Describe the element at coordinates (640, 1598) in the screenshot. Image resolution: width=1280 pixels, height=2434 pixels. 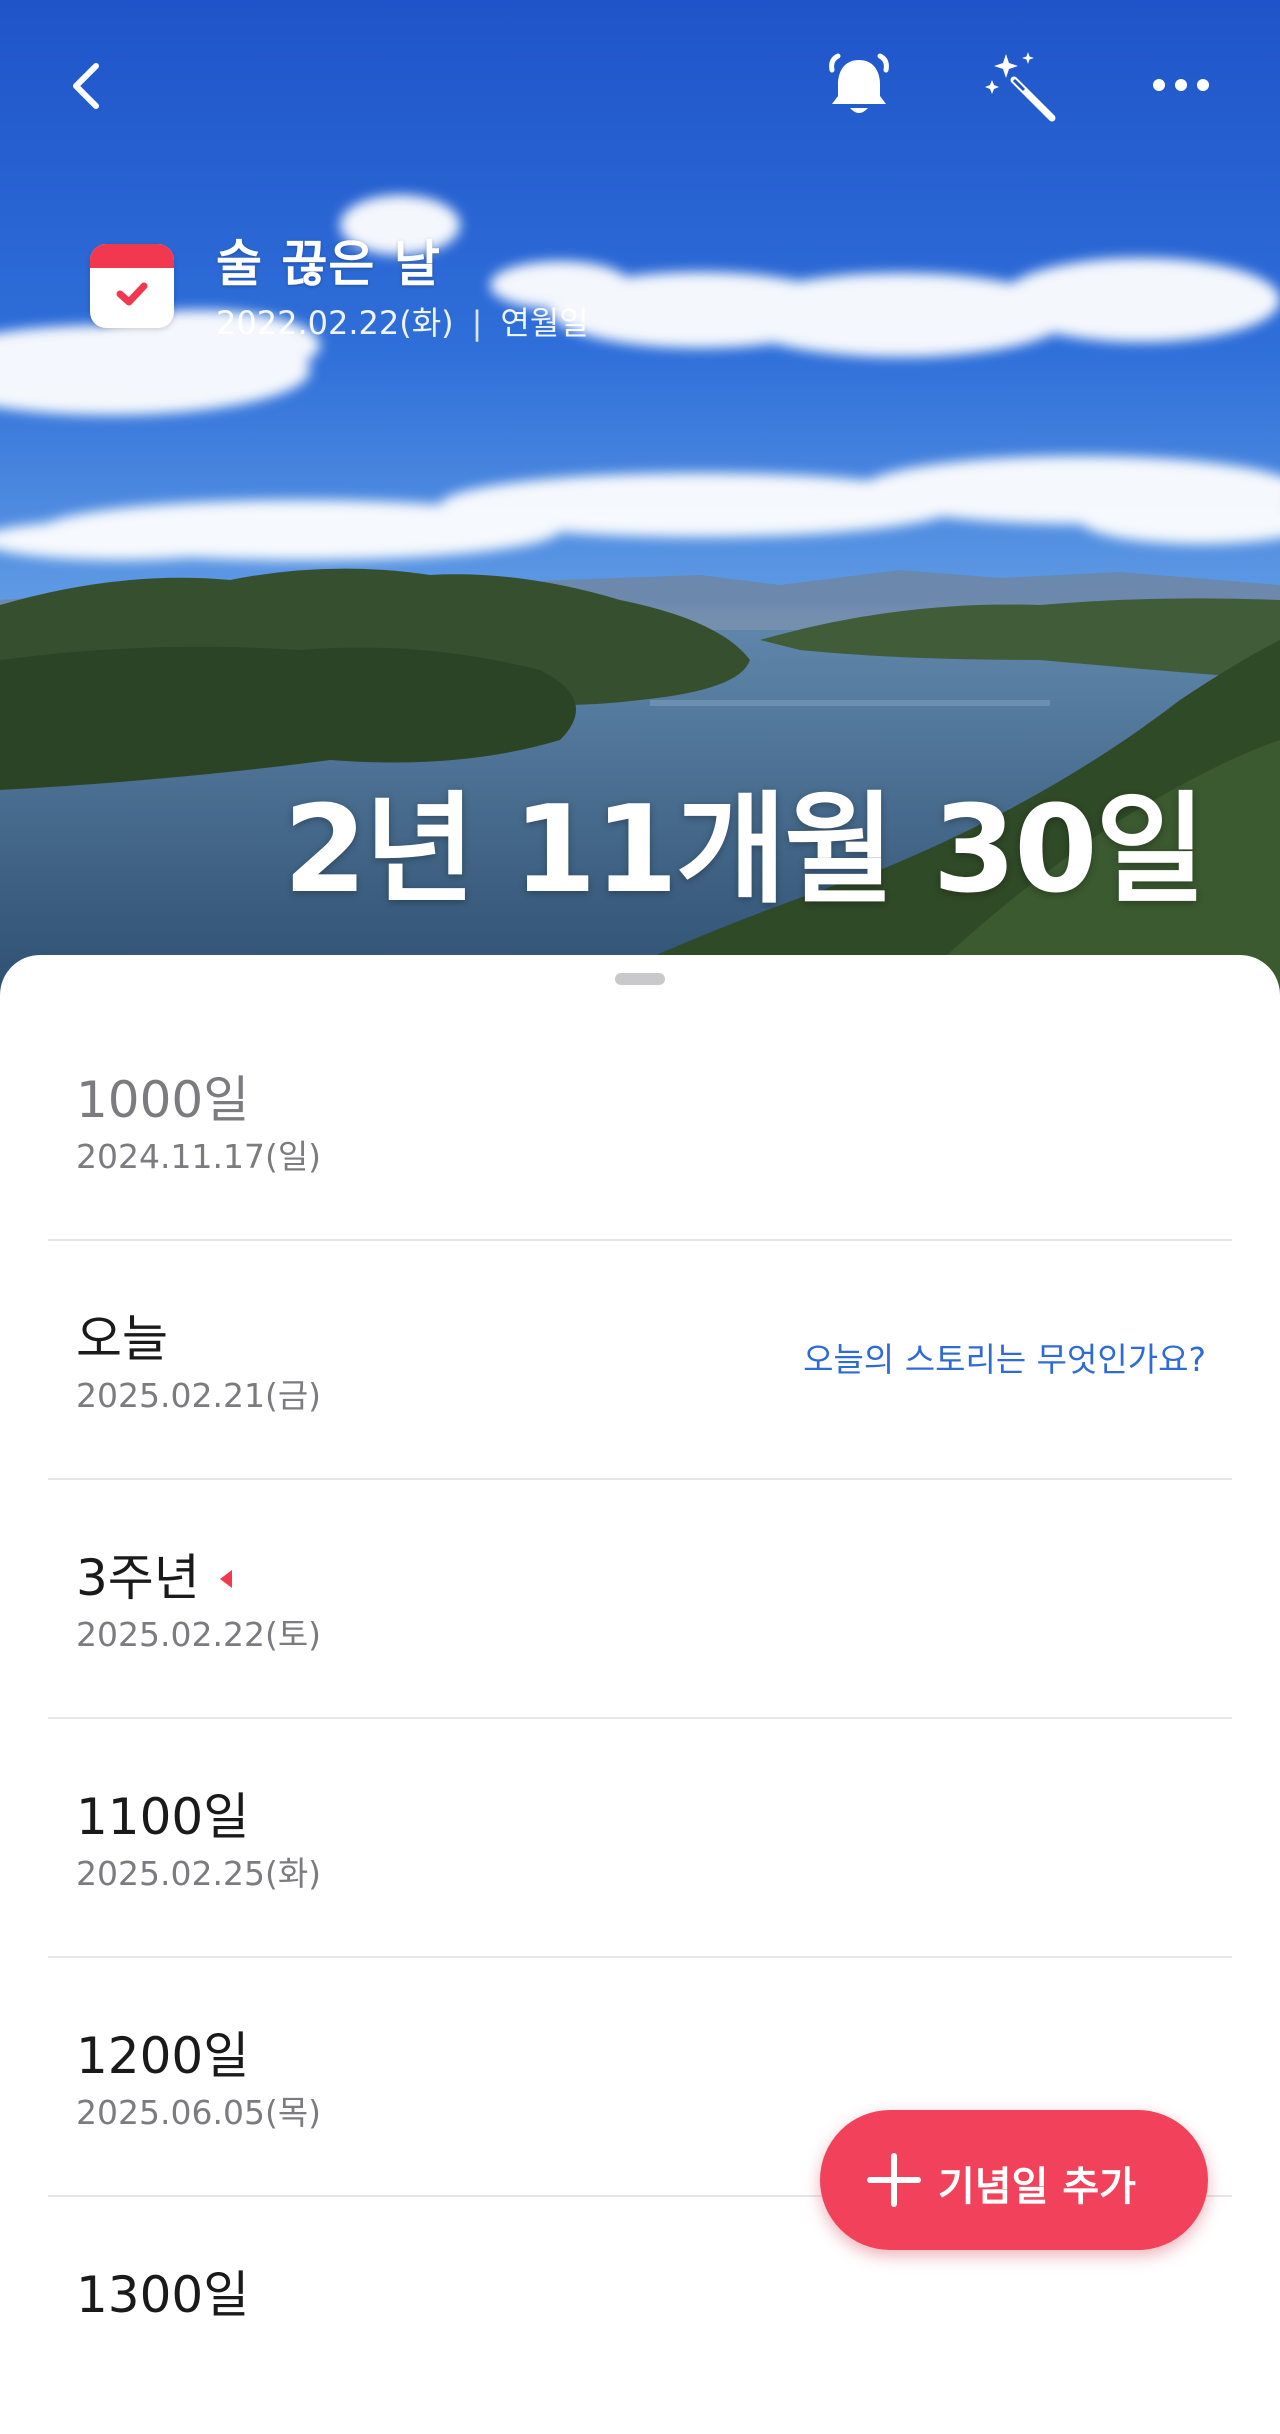
I see `list-item: 3주년 2025.02.22(토)` at that location.